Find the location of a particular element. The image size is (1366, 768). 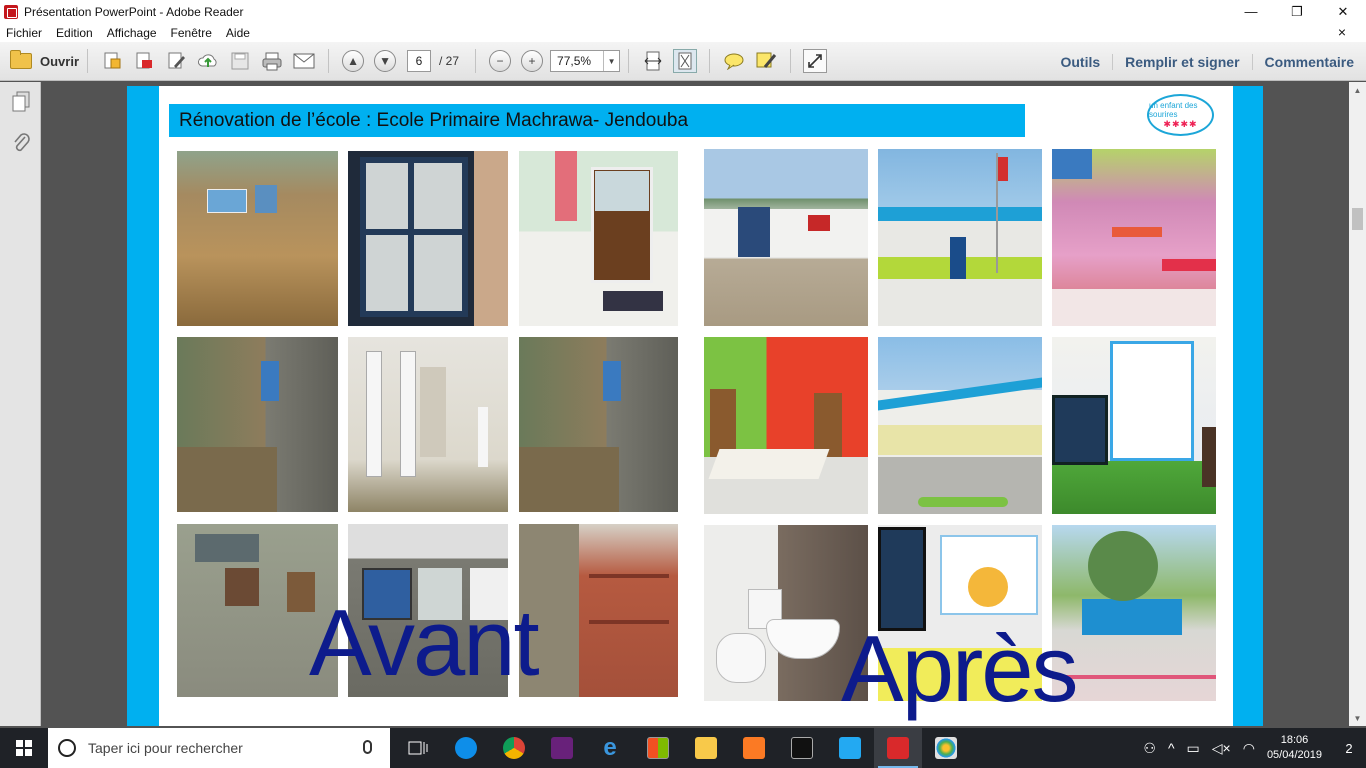

upload-cloud-icon is located at coordinates (208, 61).